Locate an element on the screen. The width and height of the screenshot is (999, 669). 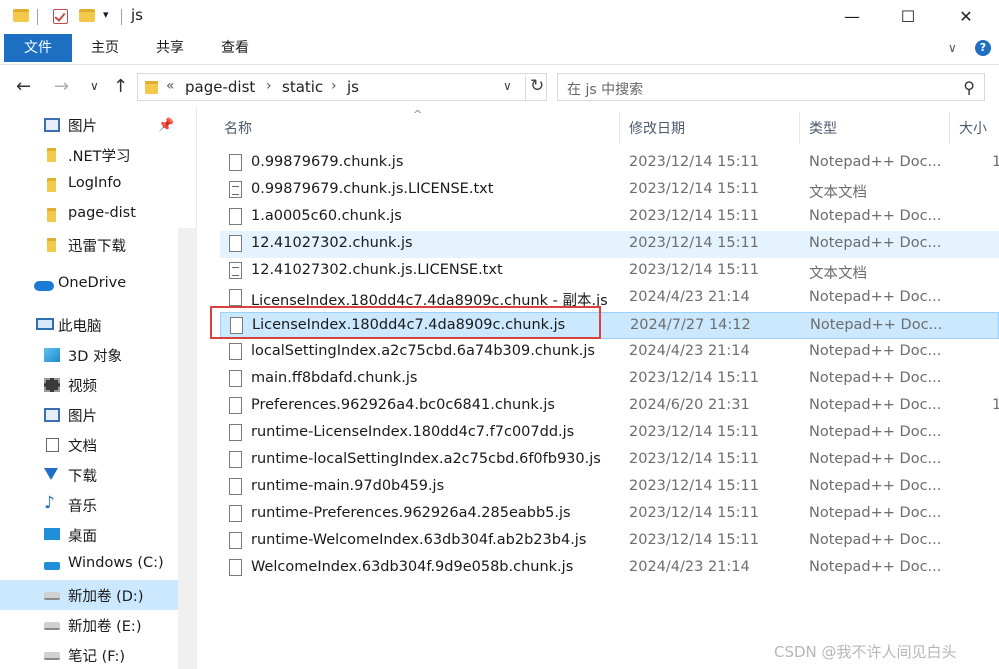
file-name: WelcomeIndex.63db304f.9d9e058b.chunk.js is located at coordinates (412, 567).